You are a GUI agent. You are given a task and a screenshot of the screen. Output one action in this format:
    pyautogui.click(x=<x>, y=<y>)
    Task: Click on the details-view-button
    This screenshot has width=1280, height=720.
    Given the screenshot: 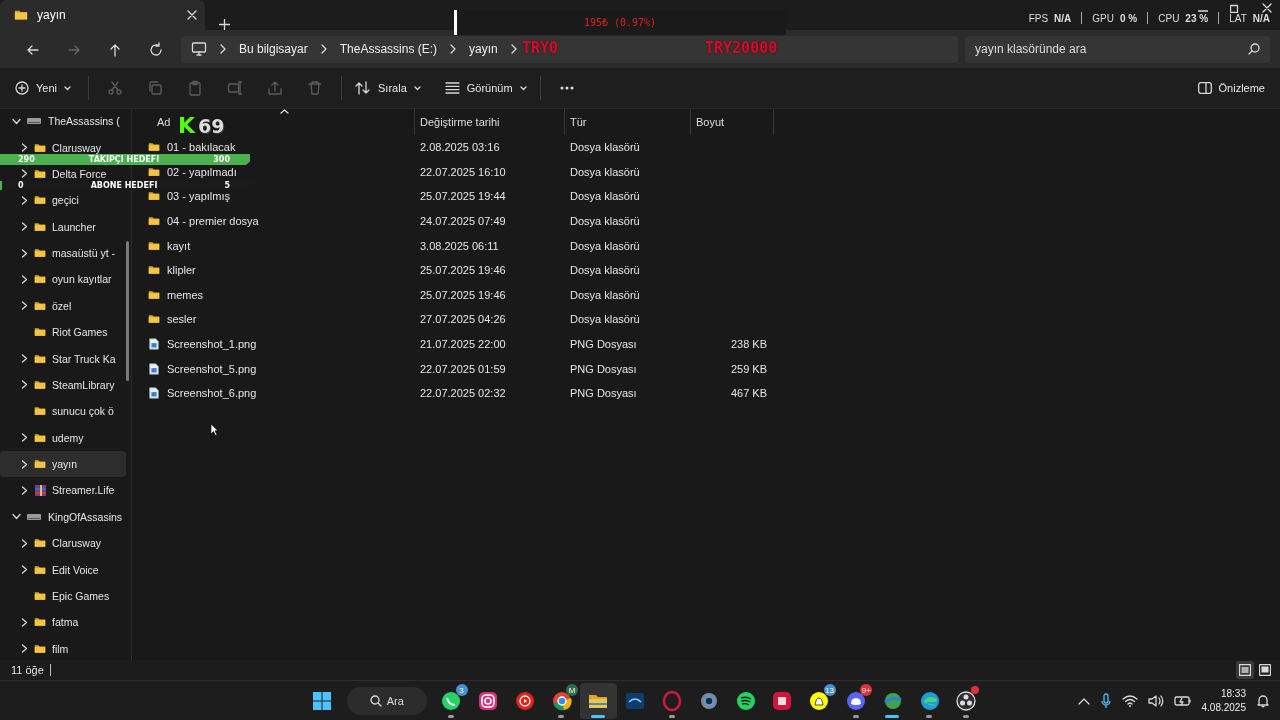 What is the action you would take?
    pyautogui.click(x=1245, y=670)
    